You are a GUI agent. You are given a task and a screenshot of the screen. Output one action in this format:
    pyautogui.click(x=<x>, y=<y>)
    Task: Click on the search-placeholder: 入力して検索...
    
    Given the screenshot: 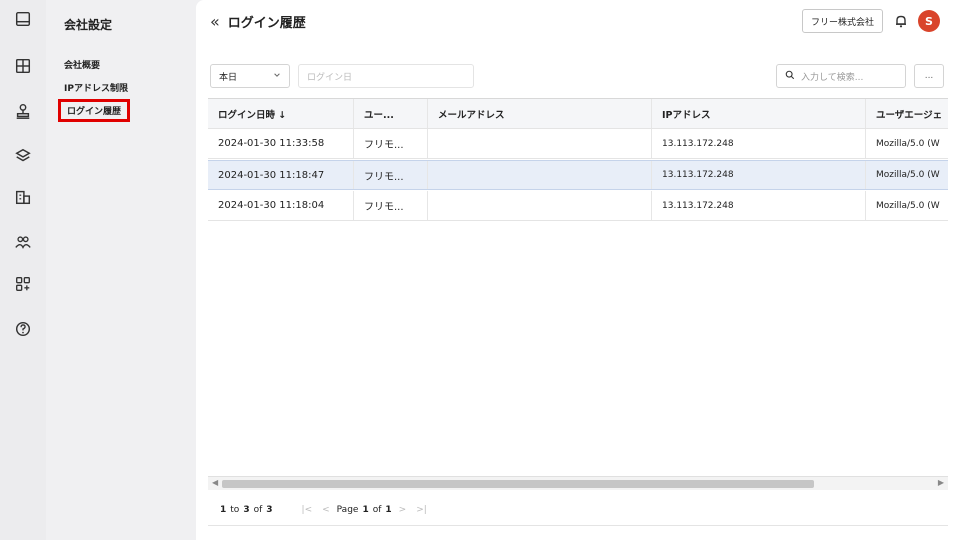 What is the action you would take?
    pyautogui.click(x=832, y=77)
    